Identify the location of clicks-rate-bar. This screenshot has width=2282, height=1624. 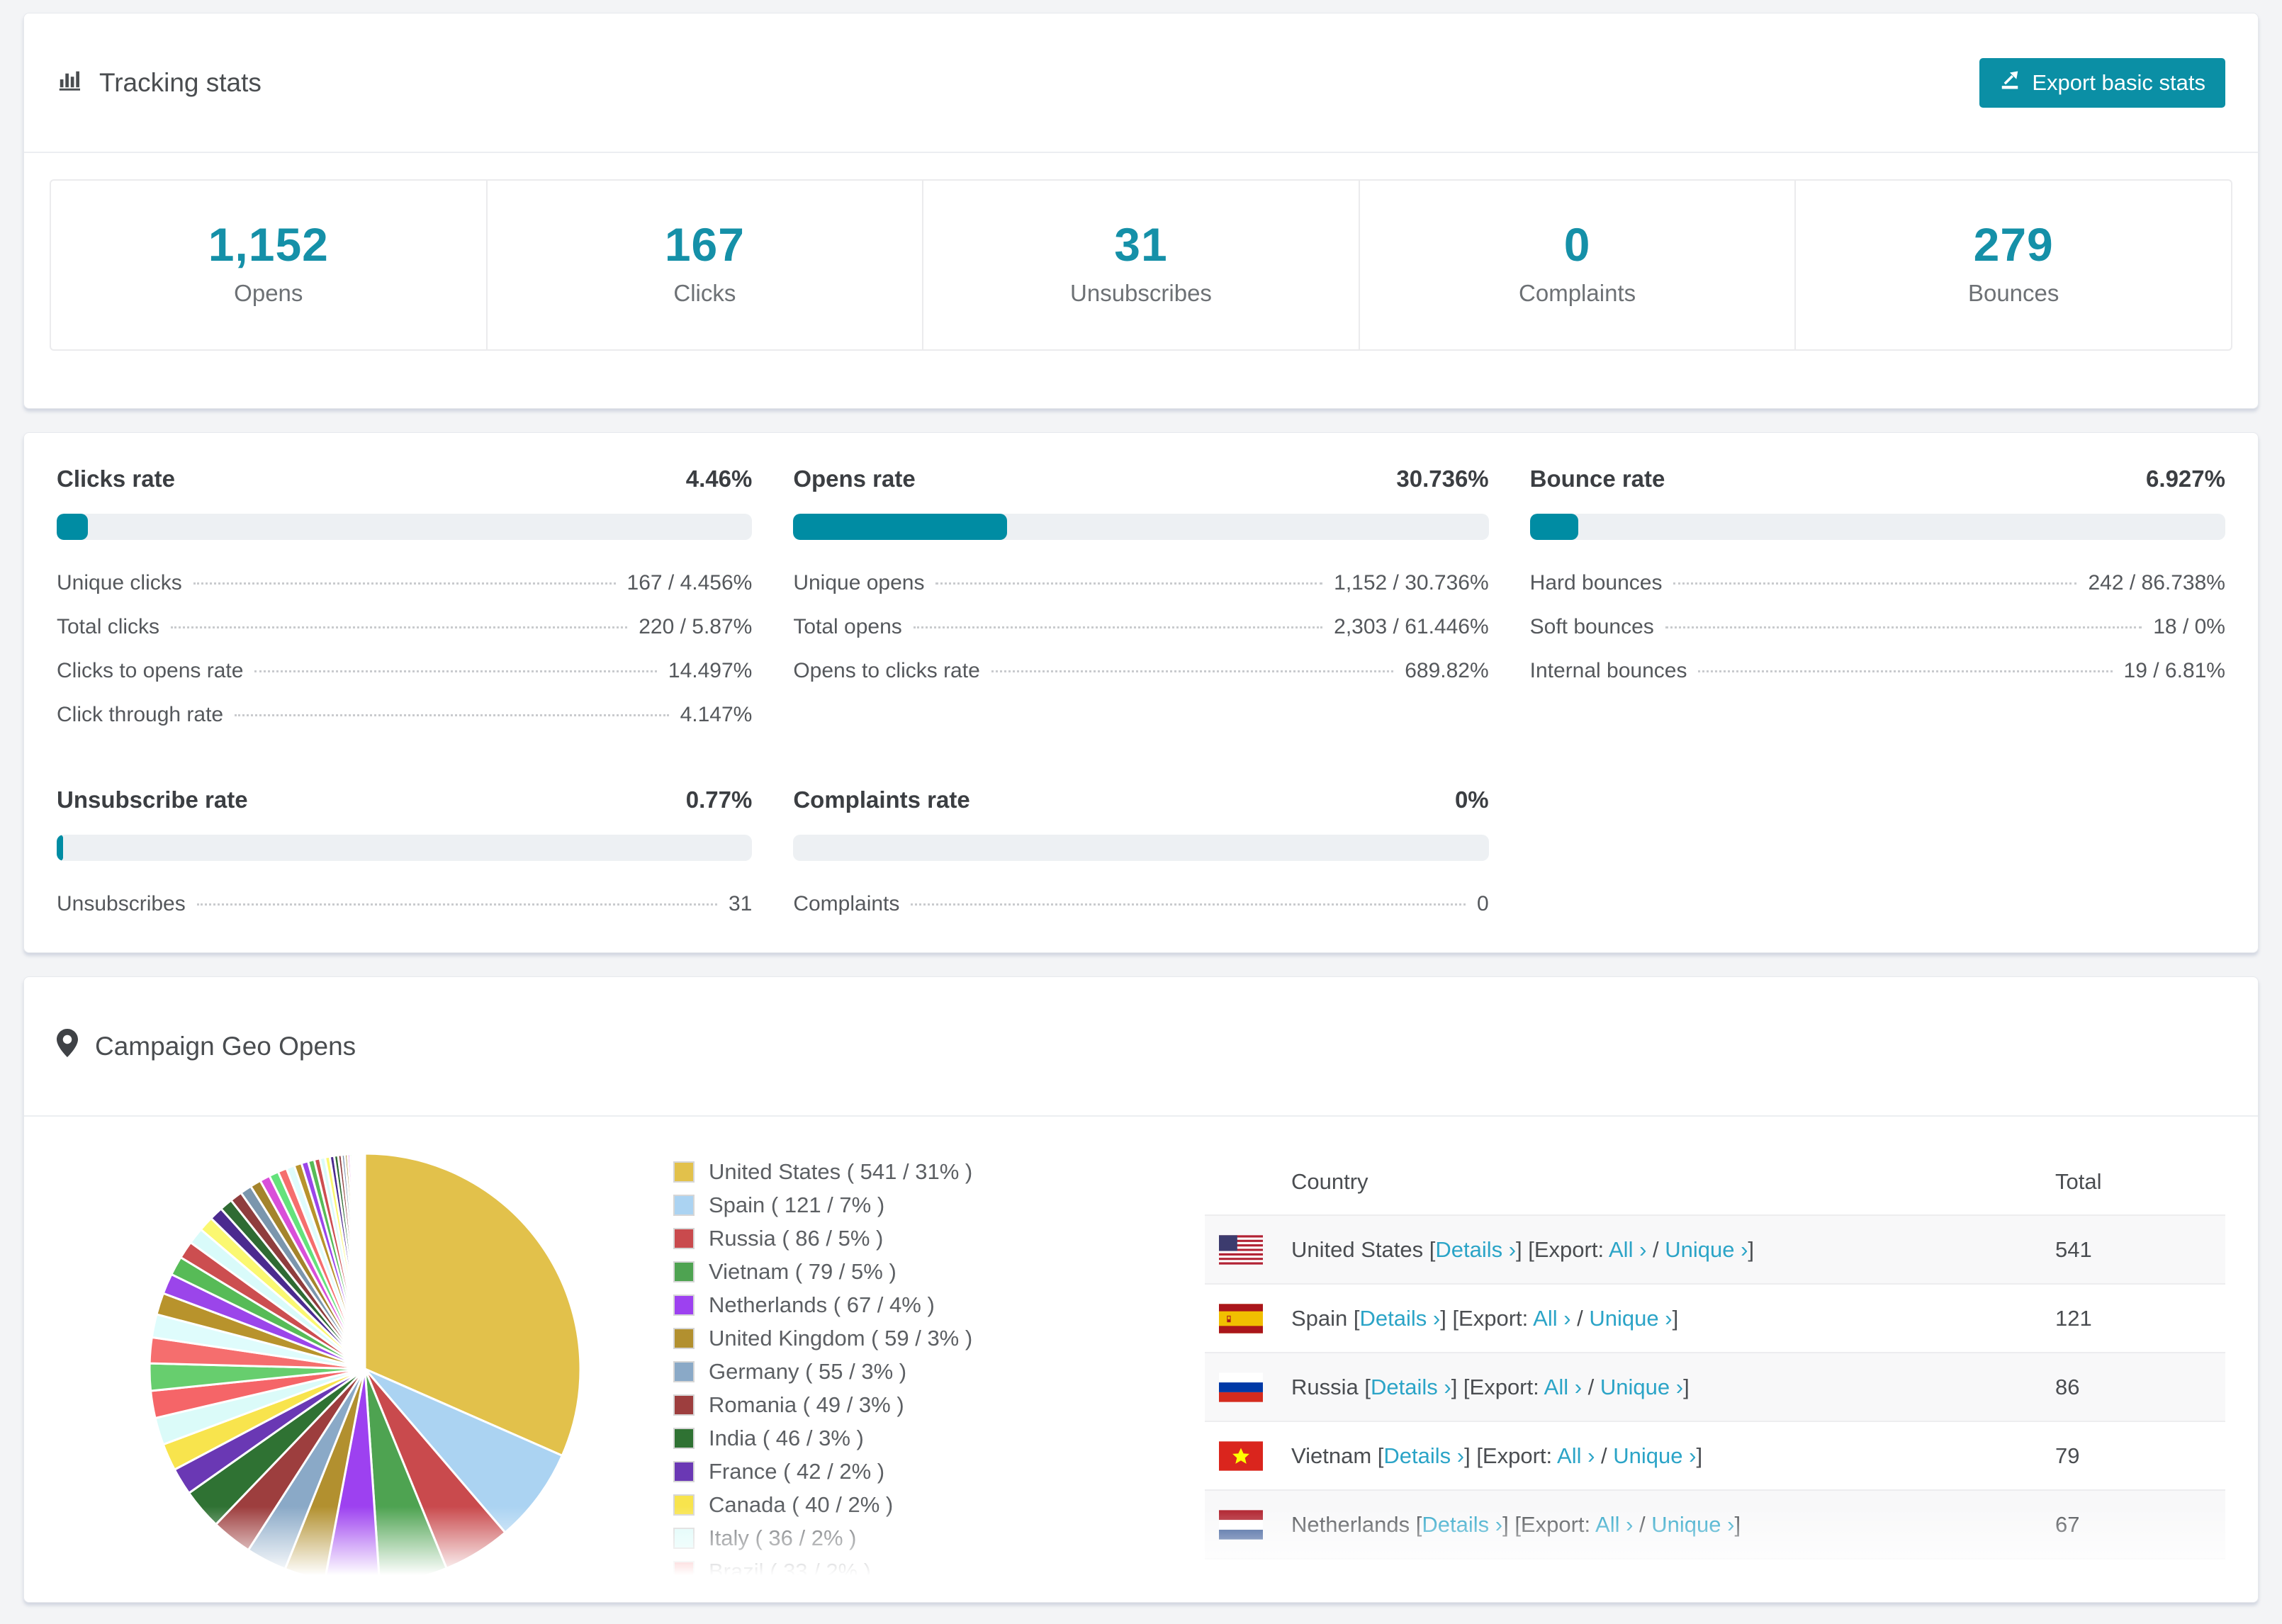
(405, 527).